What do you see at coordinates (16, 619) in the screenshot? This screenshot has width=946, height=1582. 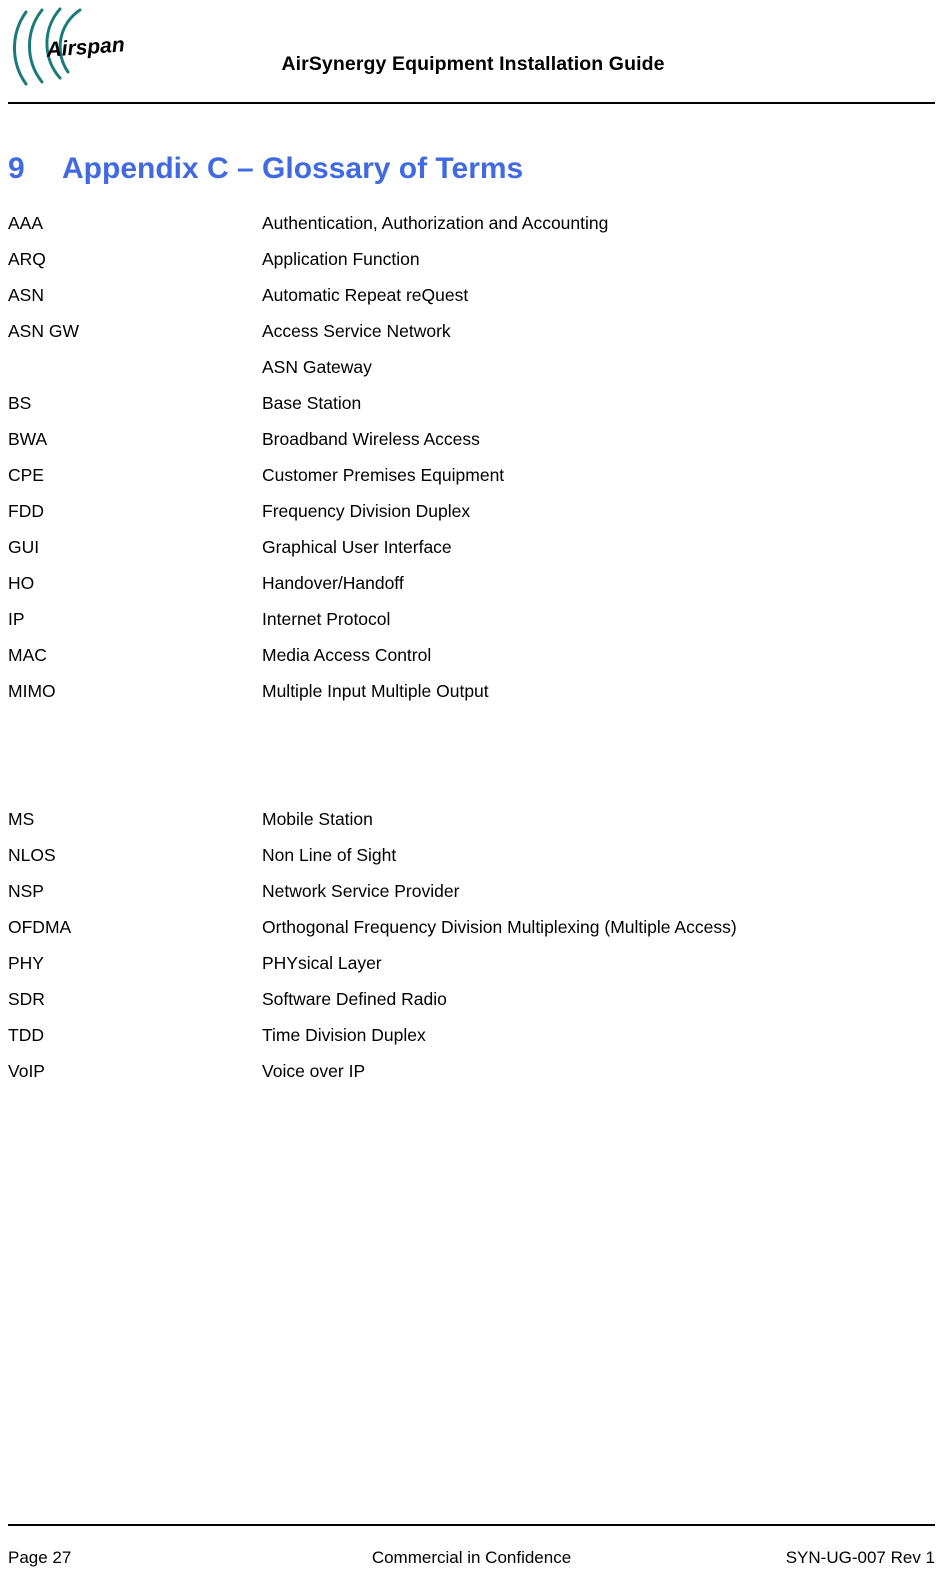 I see `glossary-term: IP` at bounding box center [16, 619].